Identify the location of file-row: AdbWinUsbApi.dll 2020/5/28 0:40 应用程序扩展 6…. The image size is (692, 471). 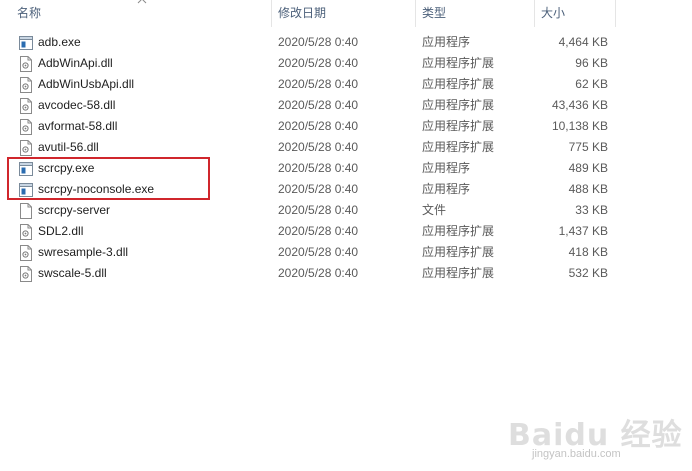
(346, 84).